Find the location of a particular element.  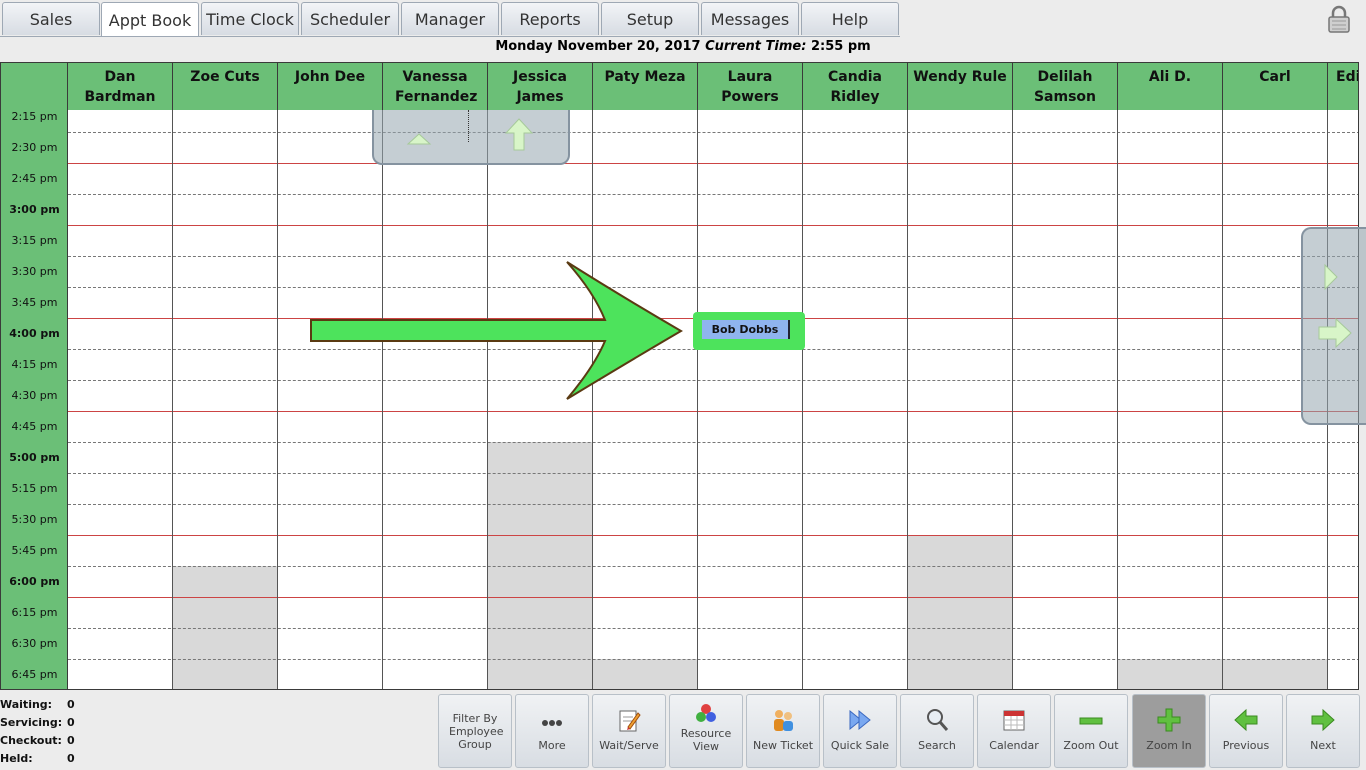

wait-serve-button: Wait/Serve is located at coordinates (629, 731).